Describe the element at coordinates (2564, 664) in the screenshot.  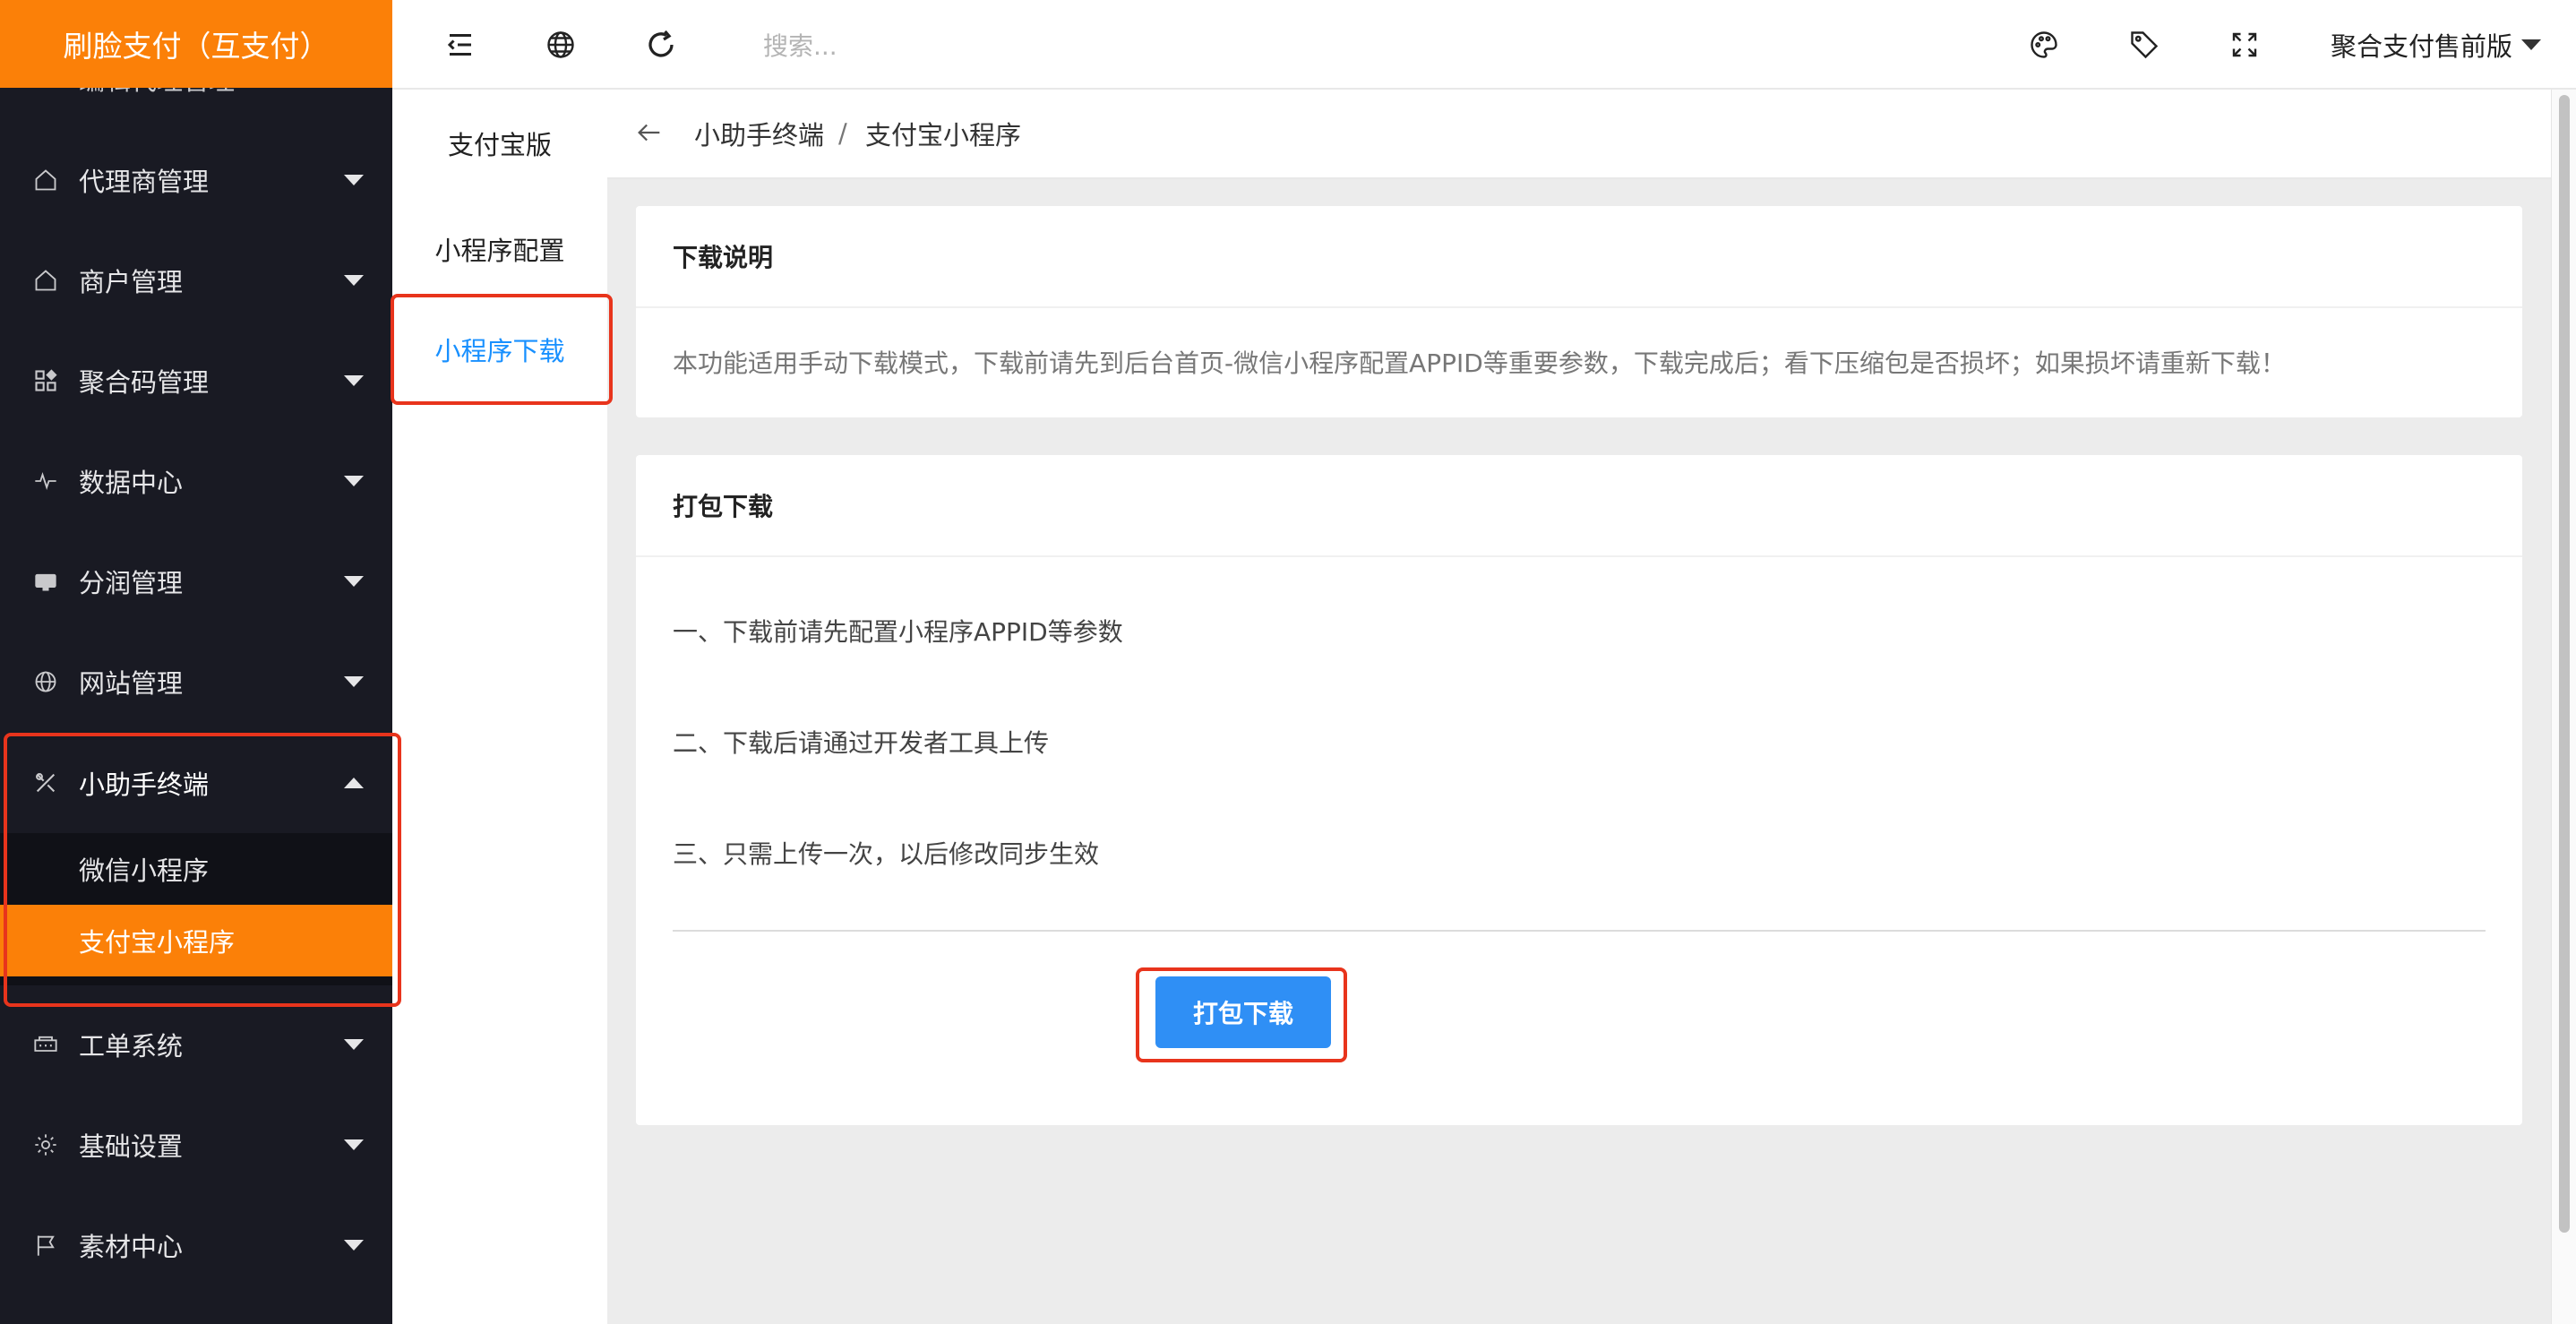
I see `scrollbar-thumb` at that location.